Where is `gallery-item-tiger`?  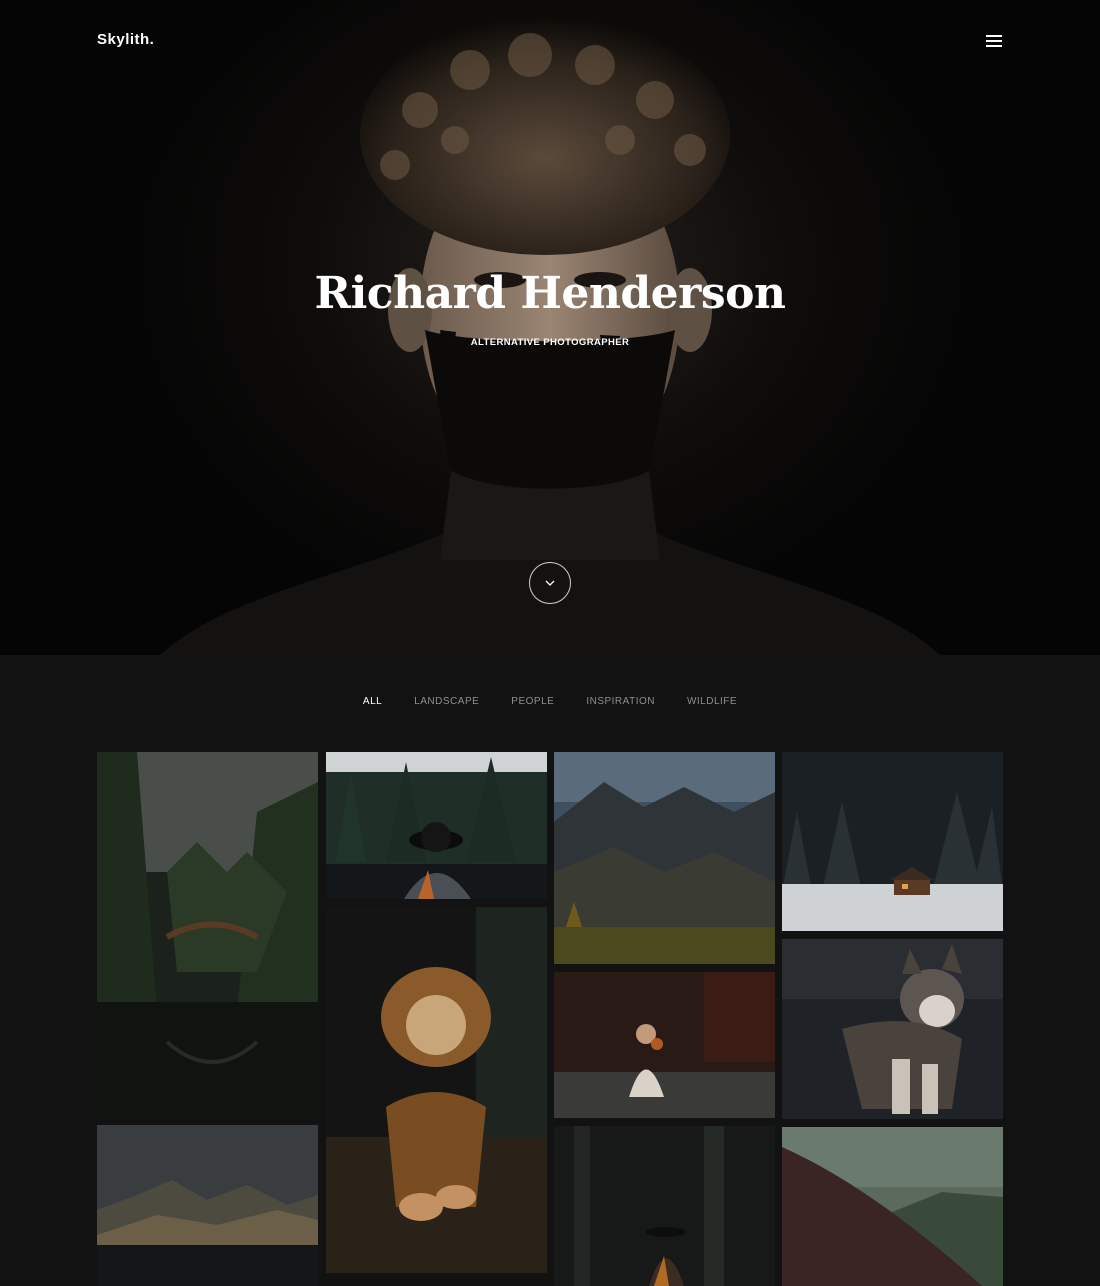
gallery-item-tiger is located at coordinates (436, 1090).